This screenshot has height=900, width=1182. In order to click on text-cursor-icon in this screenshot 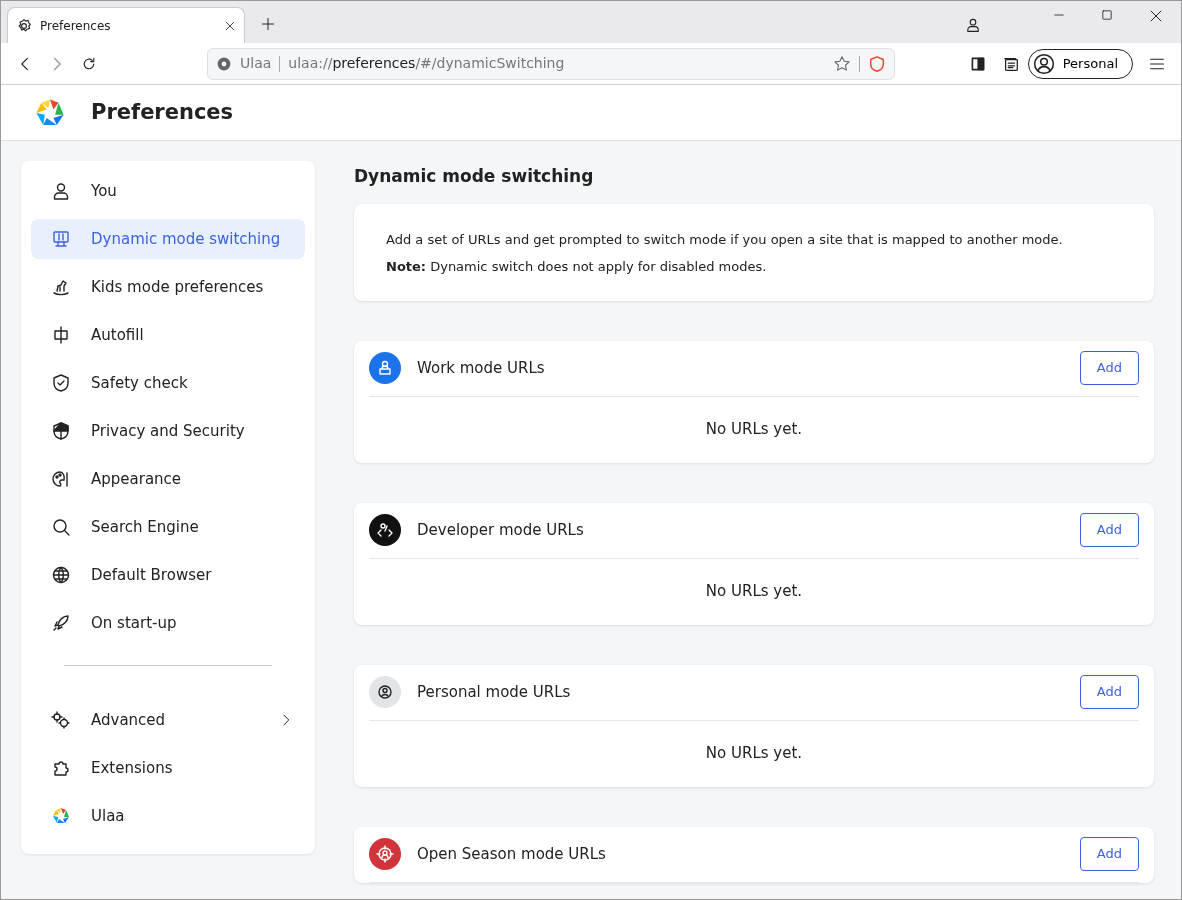, I will do `click(61, 335)`.